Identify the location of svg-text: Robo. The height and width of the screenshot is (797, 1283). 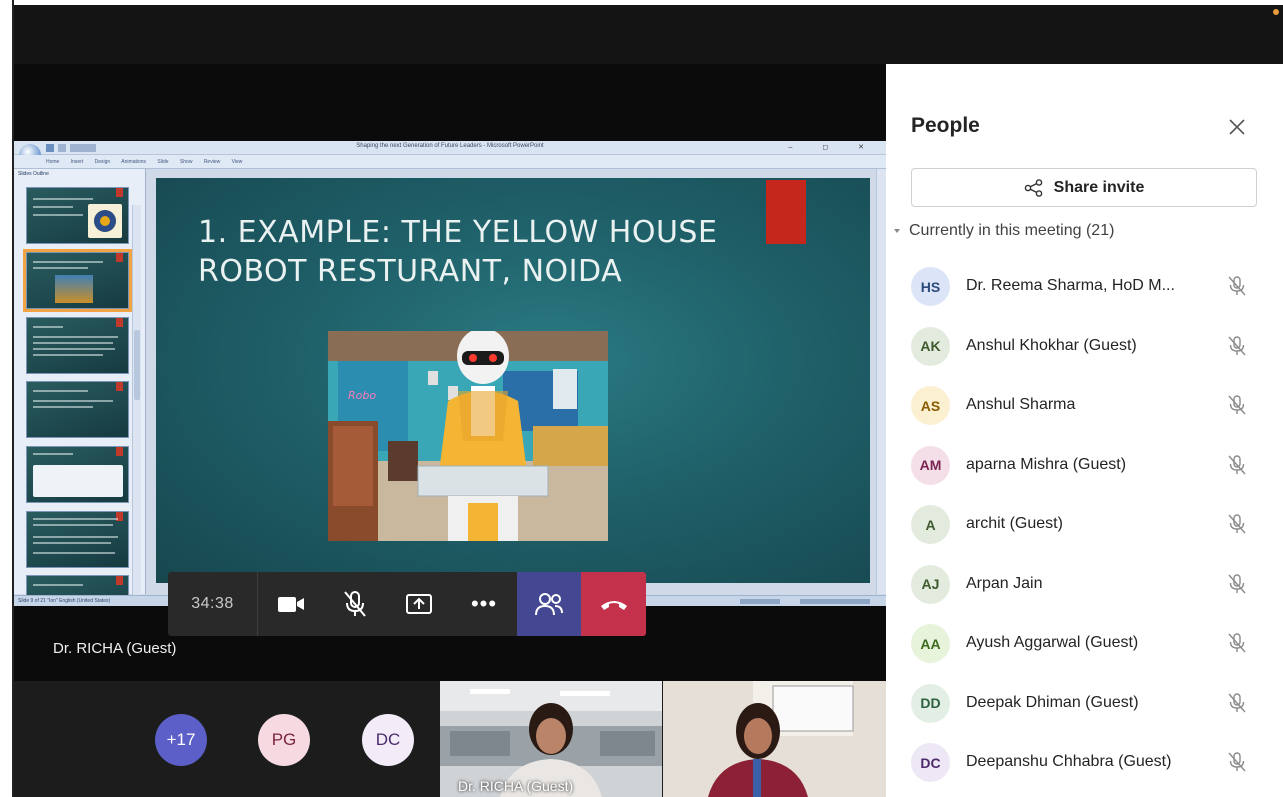
(362, 395).